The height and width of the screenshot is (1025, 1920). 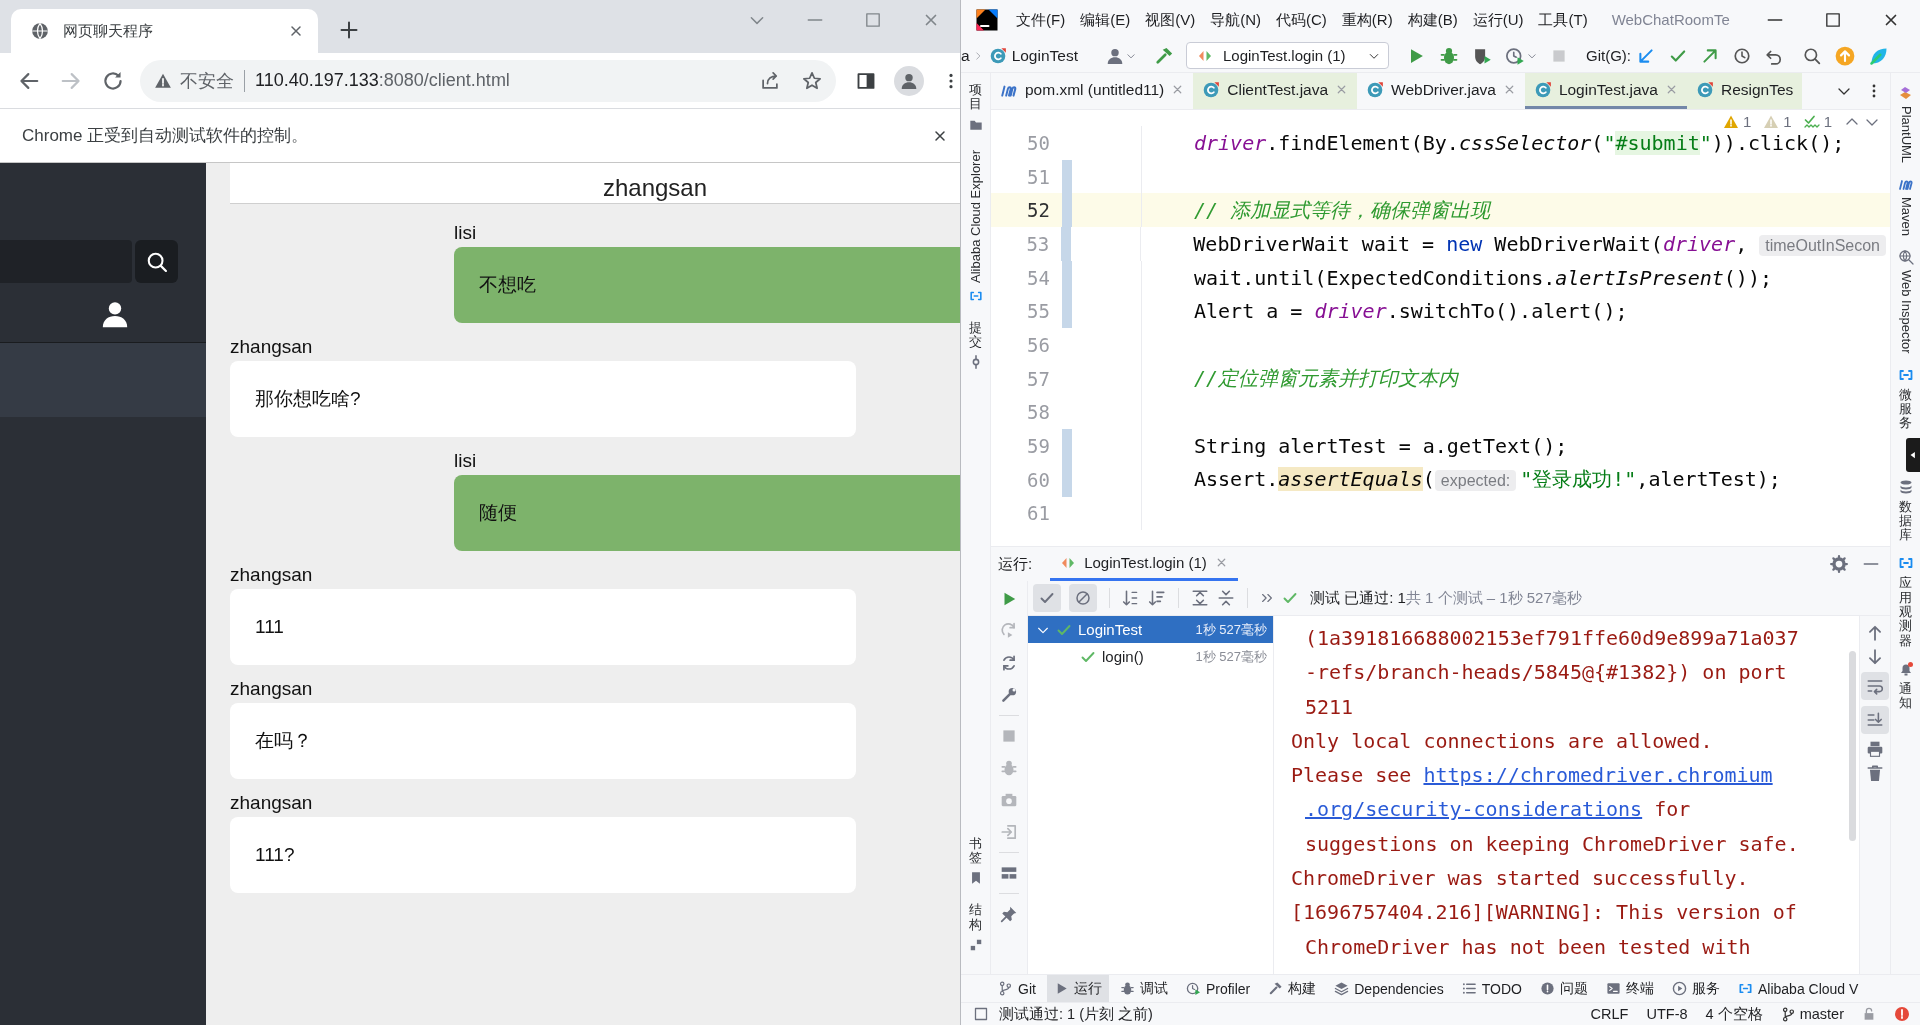 I want to click on ide-logo-icon, so click(x=987, y=19).